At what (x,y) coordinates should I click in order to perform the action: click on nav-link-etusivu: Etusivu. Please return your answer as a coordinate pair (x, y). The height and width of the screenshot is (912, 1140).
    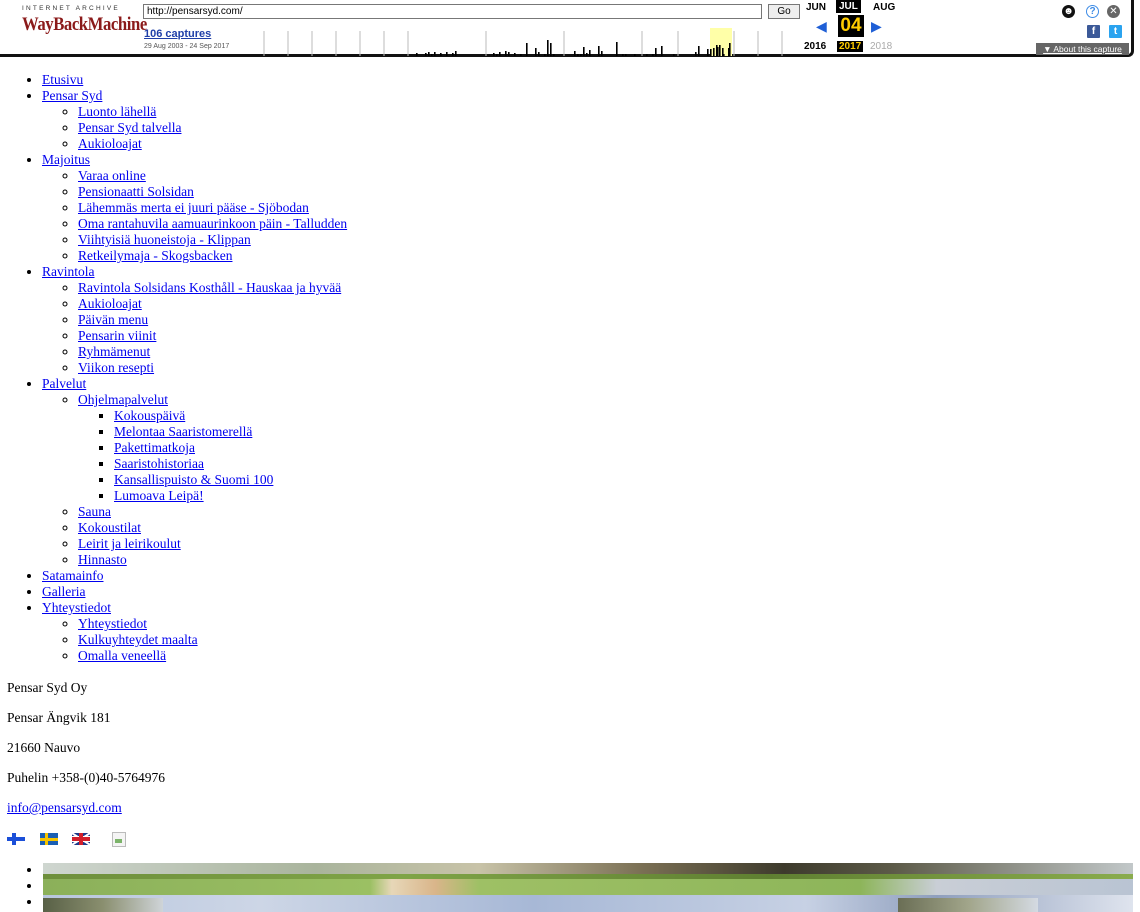
    Looking at the image, I should click on (62, 79).